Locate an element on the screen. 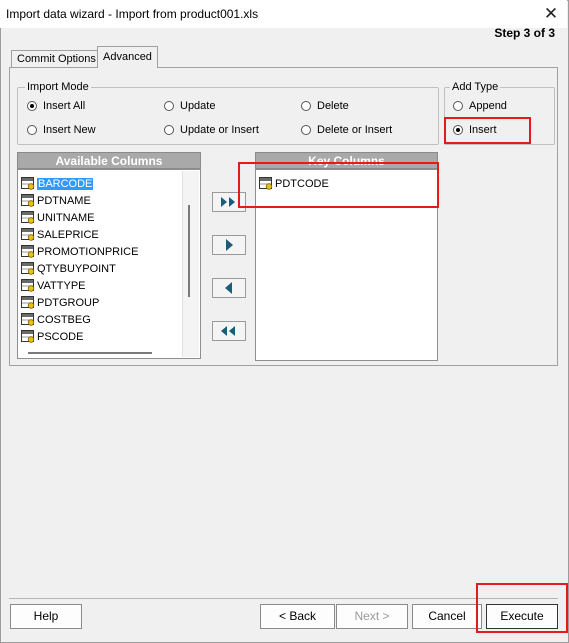 Image resolution: width=569 pixels, height=643 pixels. key-column-item-label: PDTCODE is located at coordinates (302, 183).